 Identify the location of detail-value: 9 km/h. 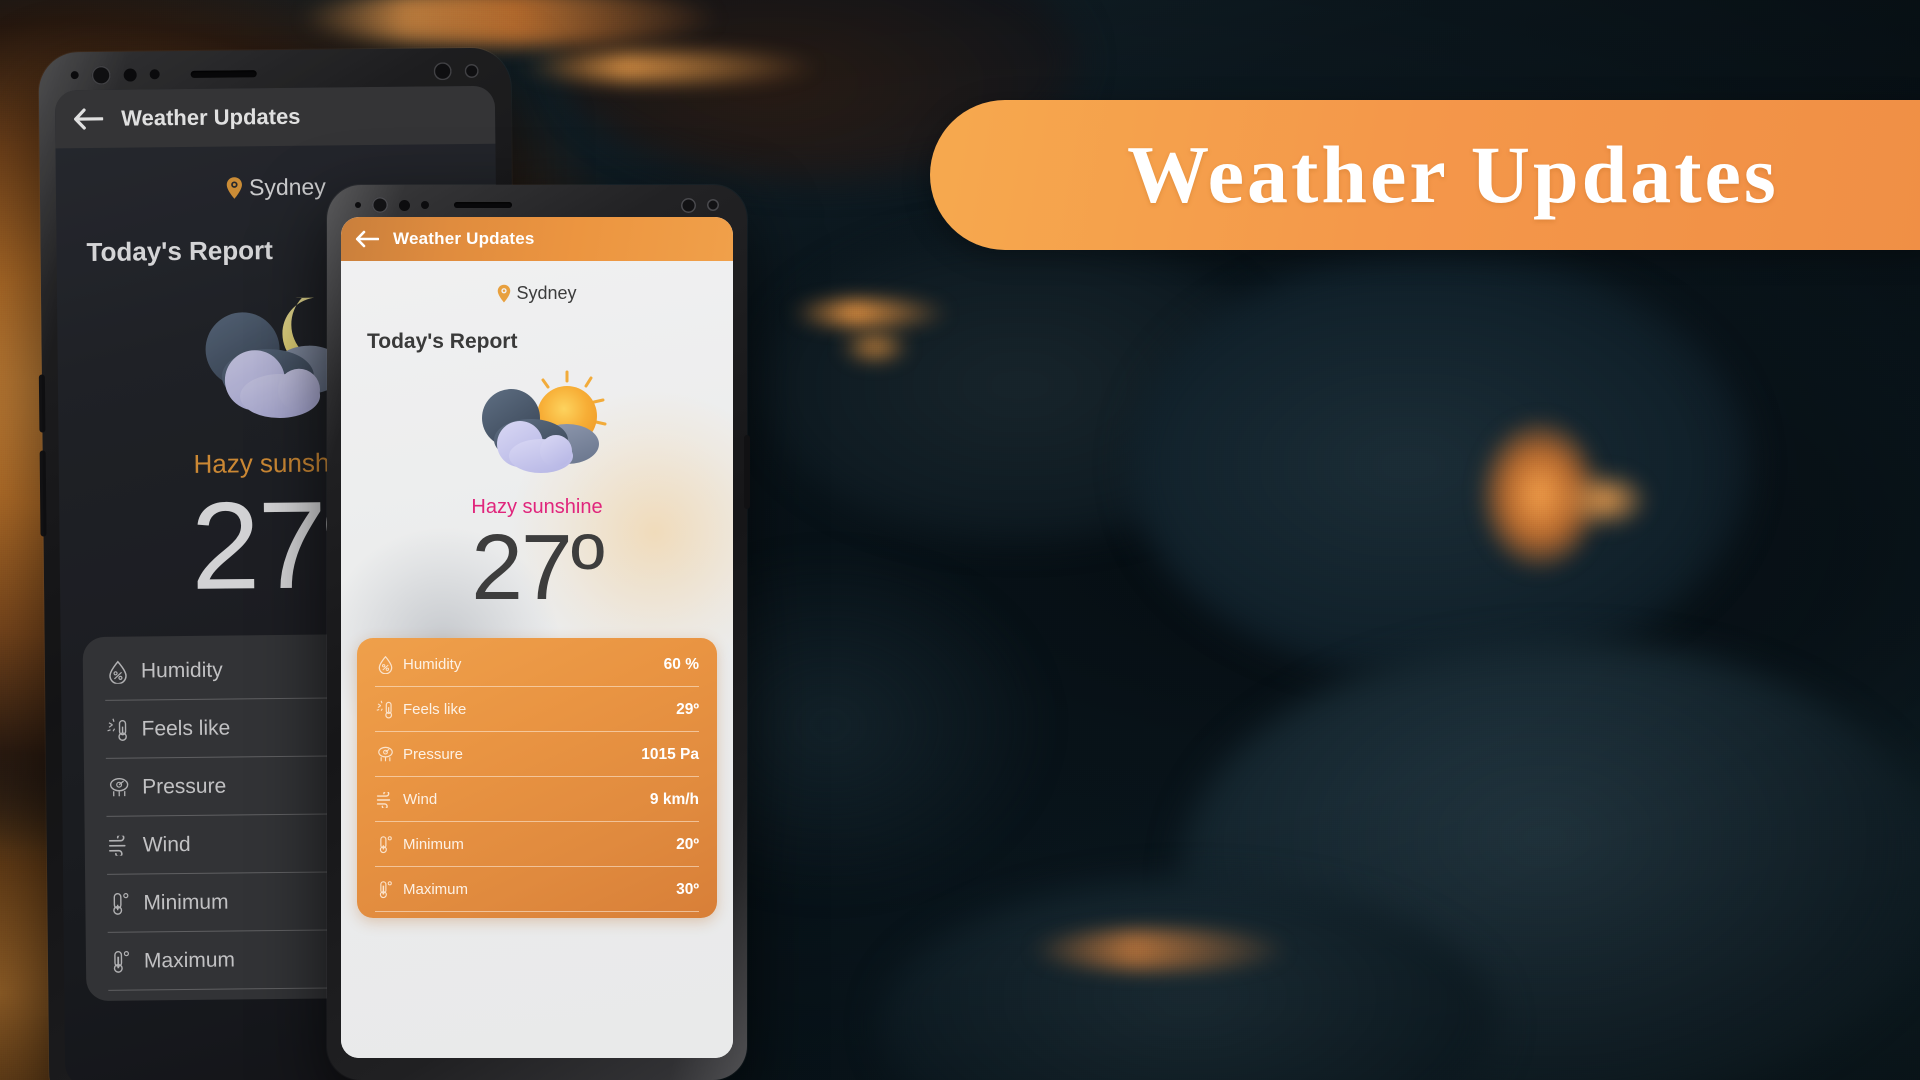
(674, 799).